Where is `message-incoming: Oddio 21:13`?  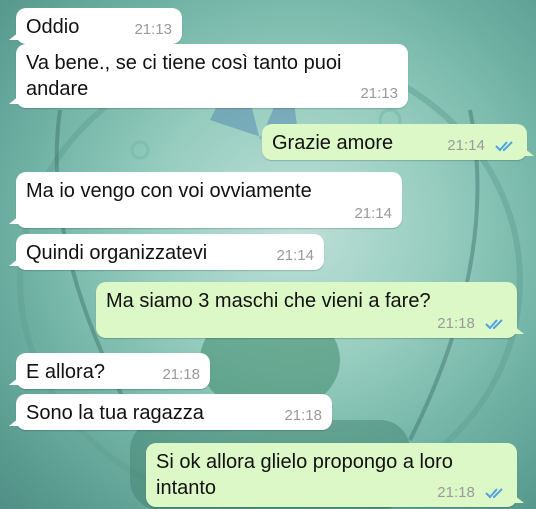 message-incoming: Oddio 21:13 is located at coordinates (95, 26).